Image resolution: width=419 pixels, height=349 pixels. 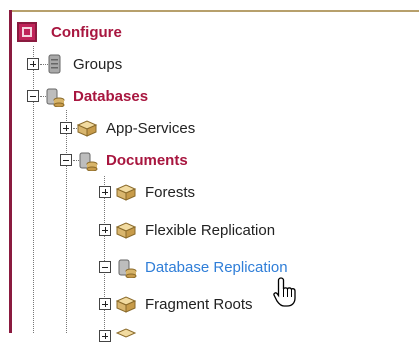 I want to click on tree-node-configure: Configure, so click(x=69, y=32).